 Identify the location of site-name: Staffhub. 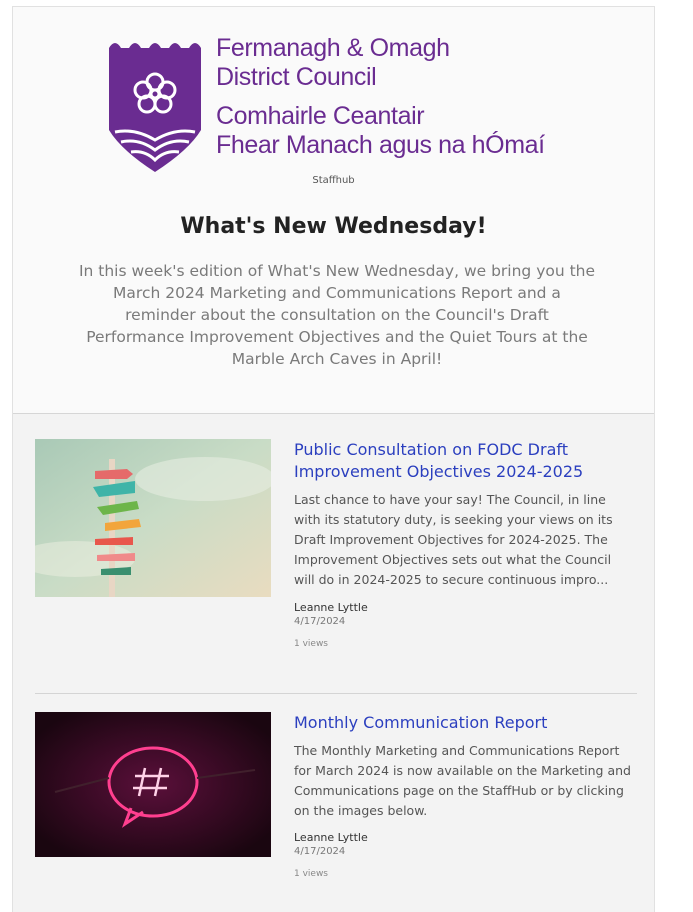
(333, 180).